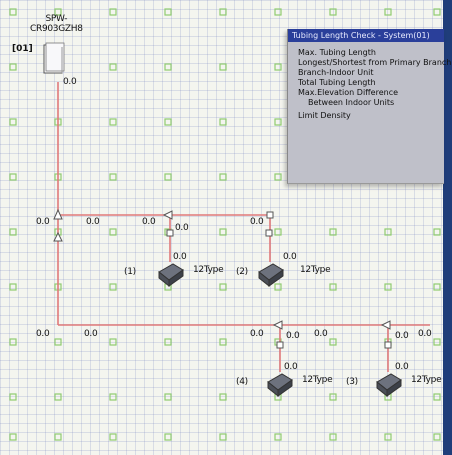  I want to click on indoor-unit-id: (2), so click(242, 272).